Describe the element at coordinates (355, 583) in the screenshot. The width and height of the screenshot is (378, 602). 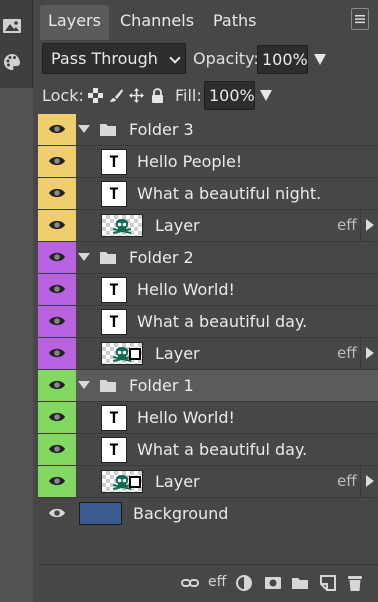
I see `trash-icon` at that location.